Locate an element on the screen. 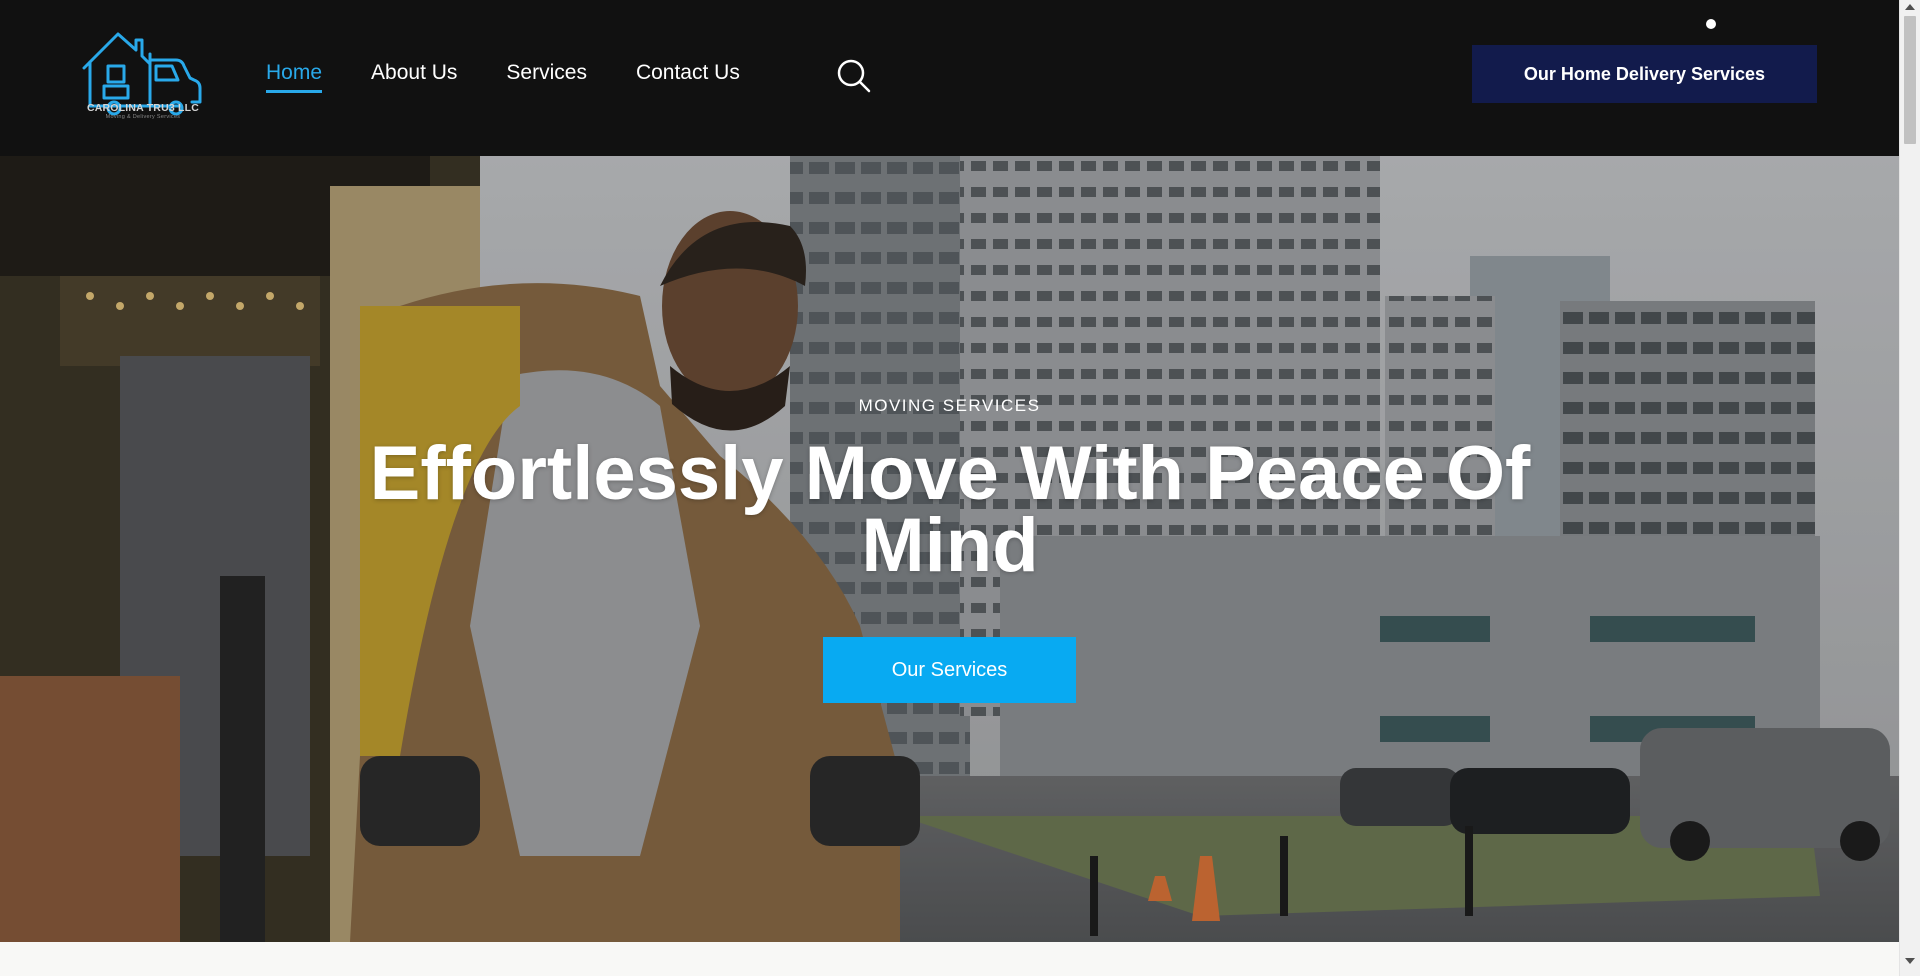 This screenshot has height=976, width=1920. main-nav: Home About Us Services Contact Us is located at coordinates (527, 75).